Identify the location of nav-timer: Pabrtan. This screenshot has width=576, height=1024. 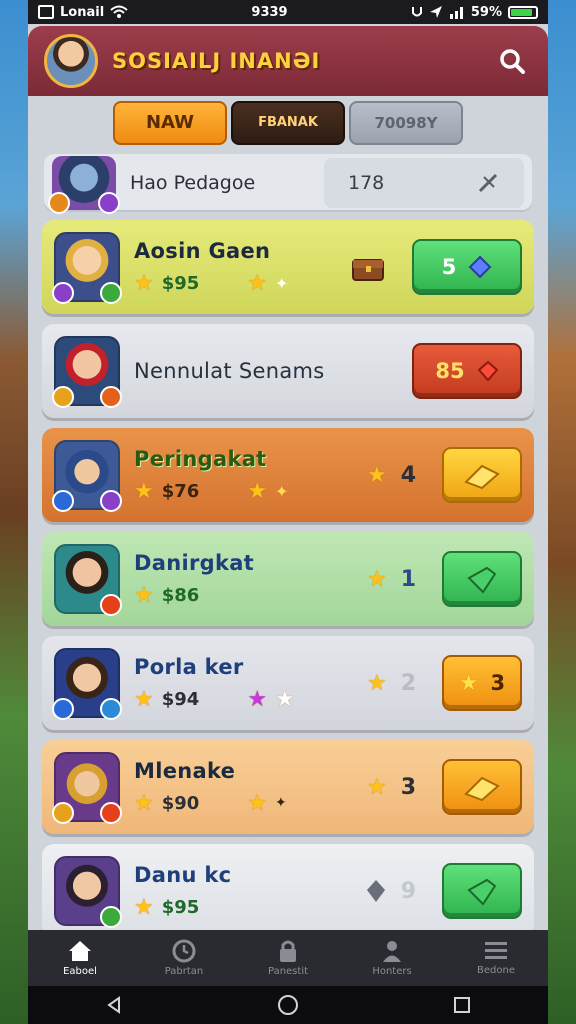
(184, 958).